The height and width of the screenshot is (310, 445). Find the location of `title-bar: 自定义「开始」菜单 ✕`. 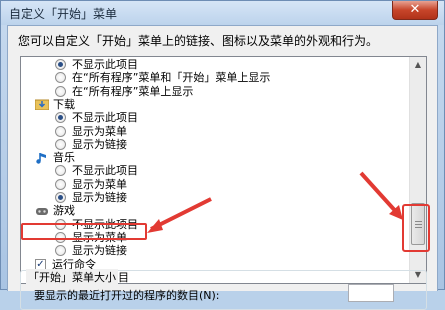

title-bar: 自定义「开始」菜单 ✕ is located at coordinates (222, 13).